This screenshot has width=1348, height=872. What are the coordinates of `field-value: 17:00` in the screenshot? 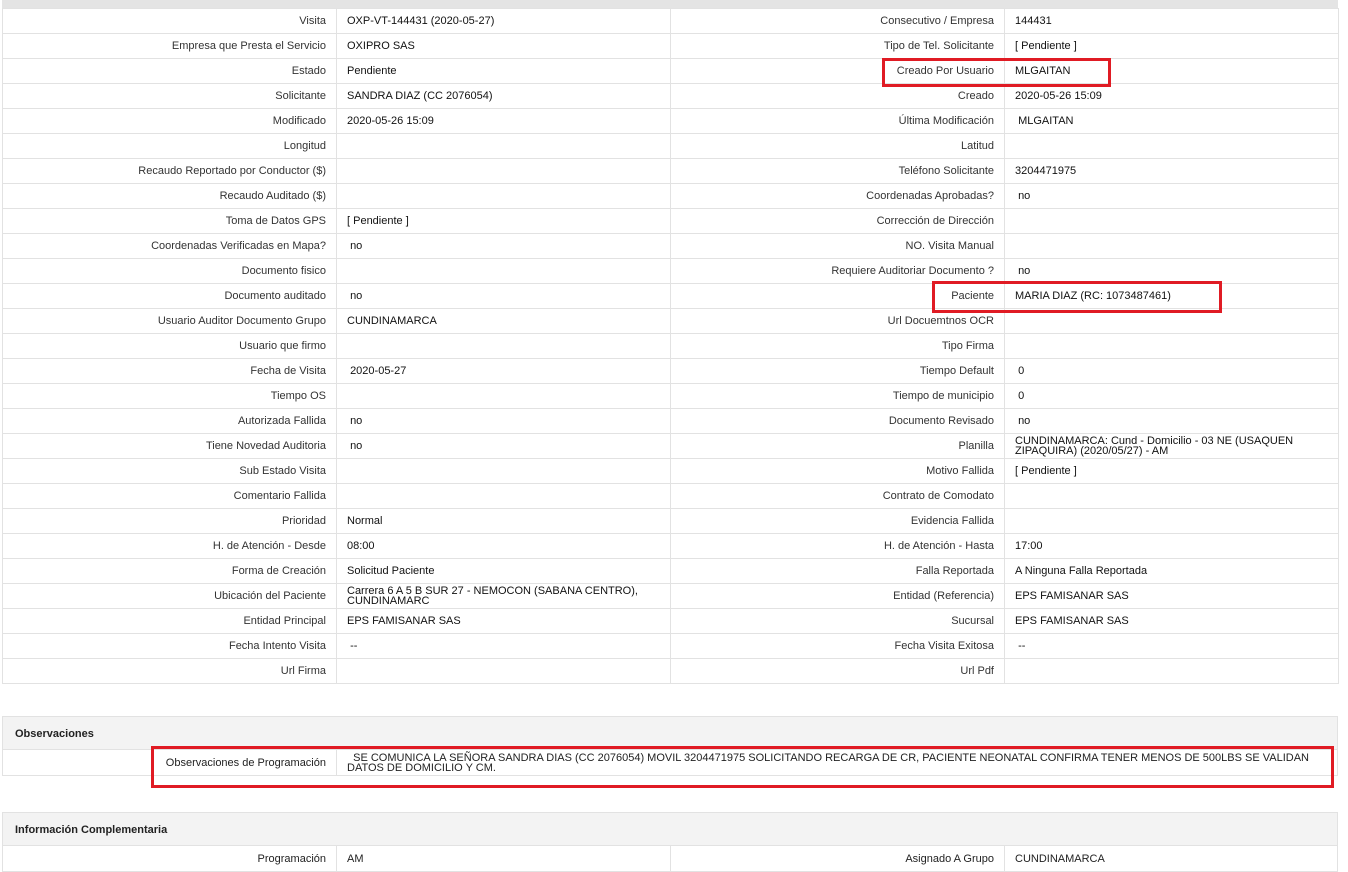 It's located at (1171, 546).